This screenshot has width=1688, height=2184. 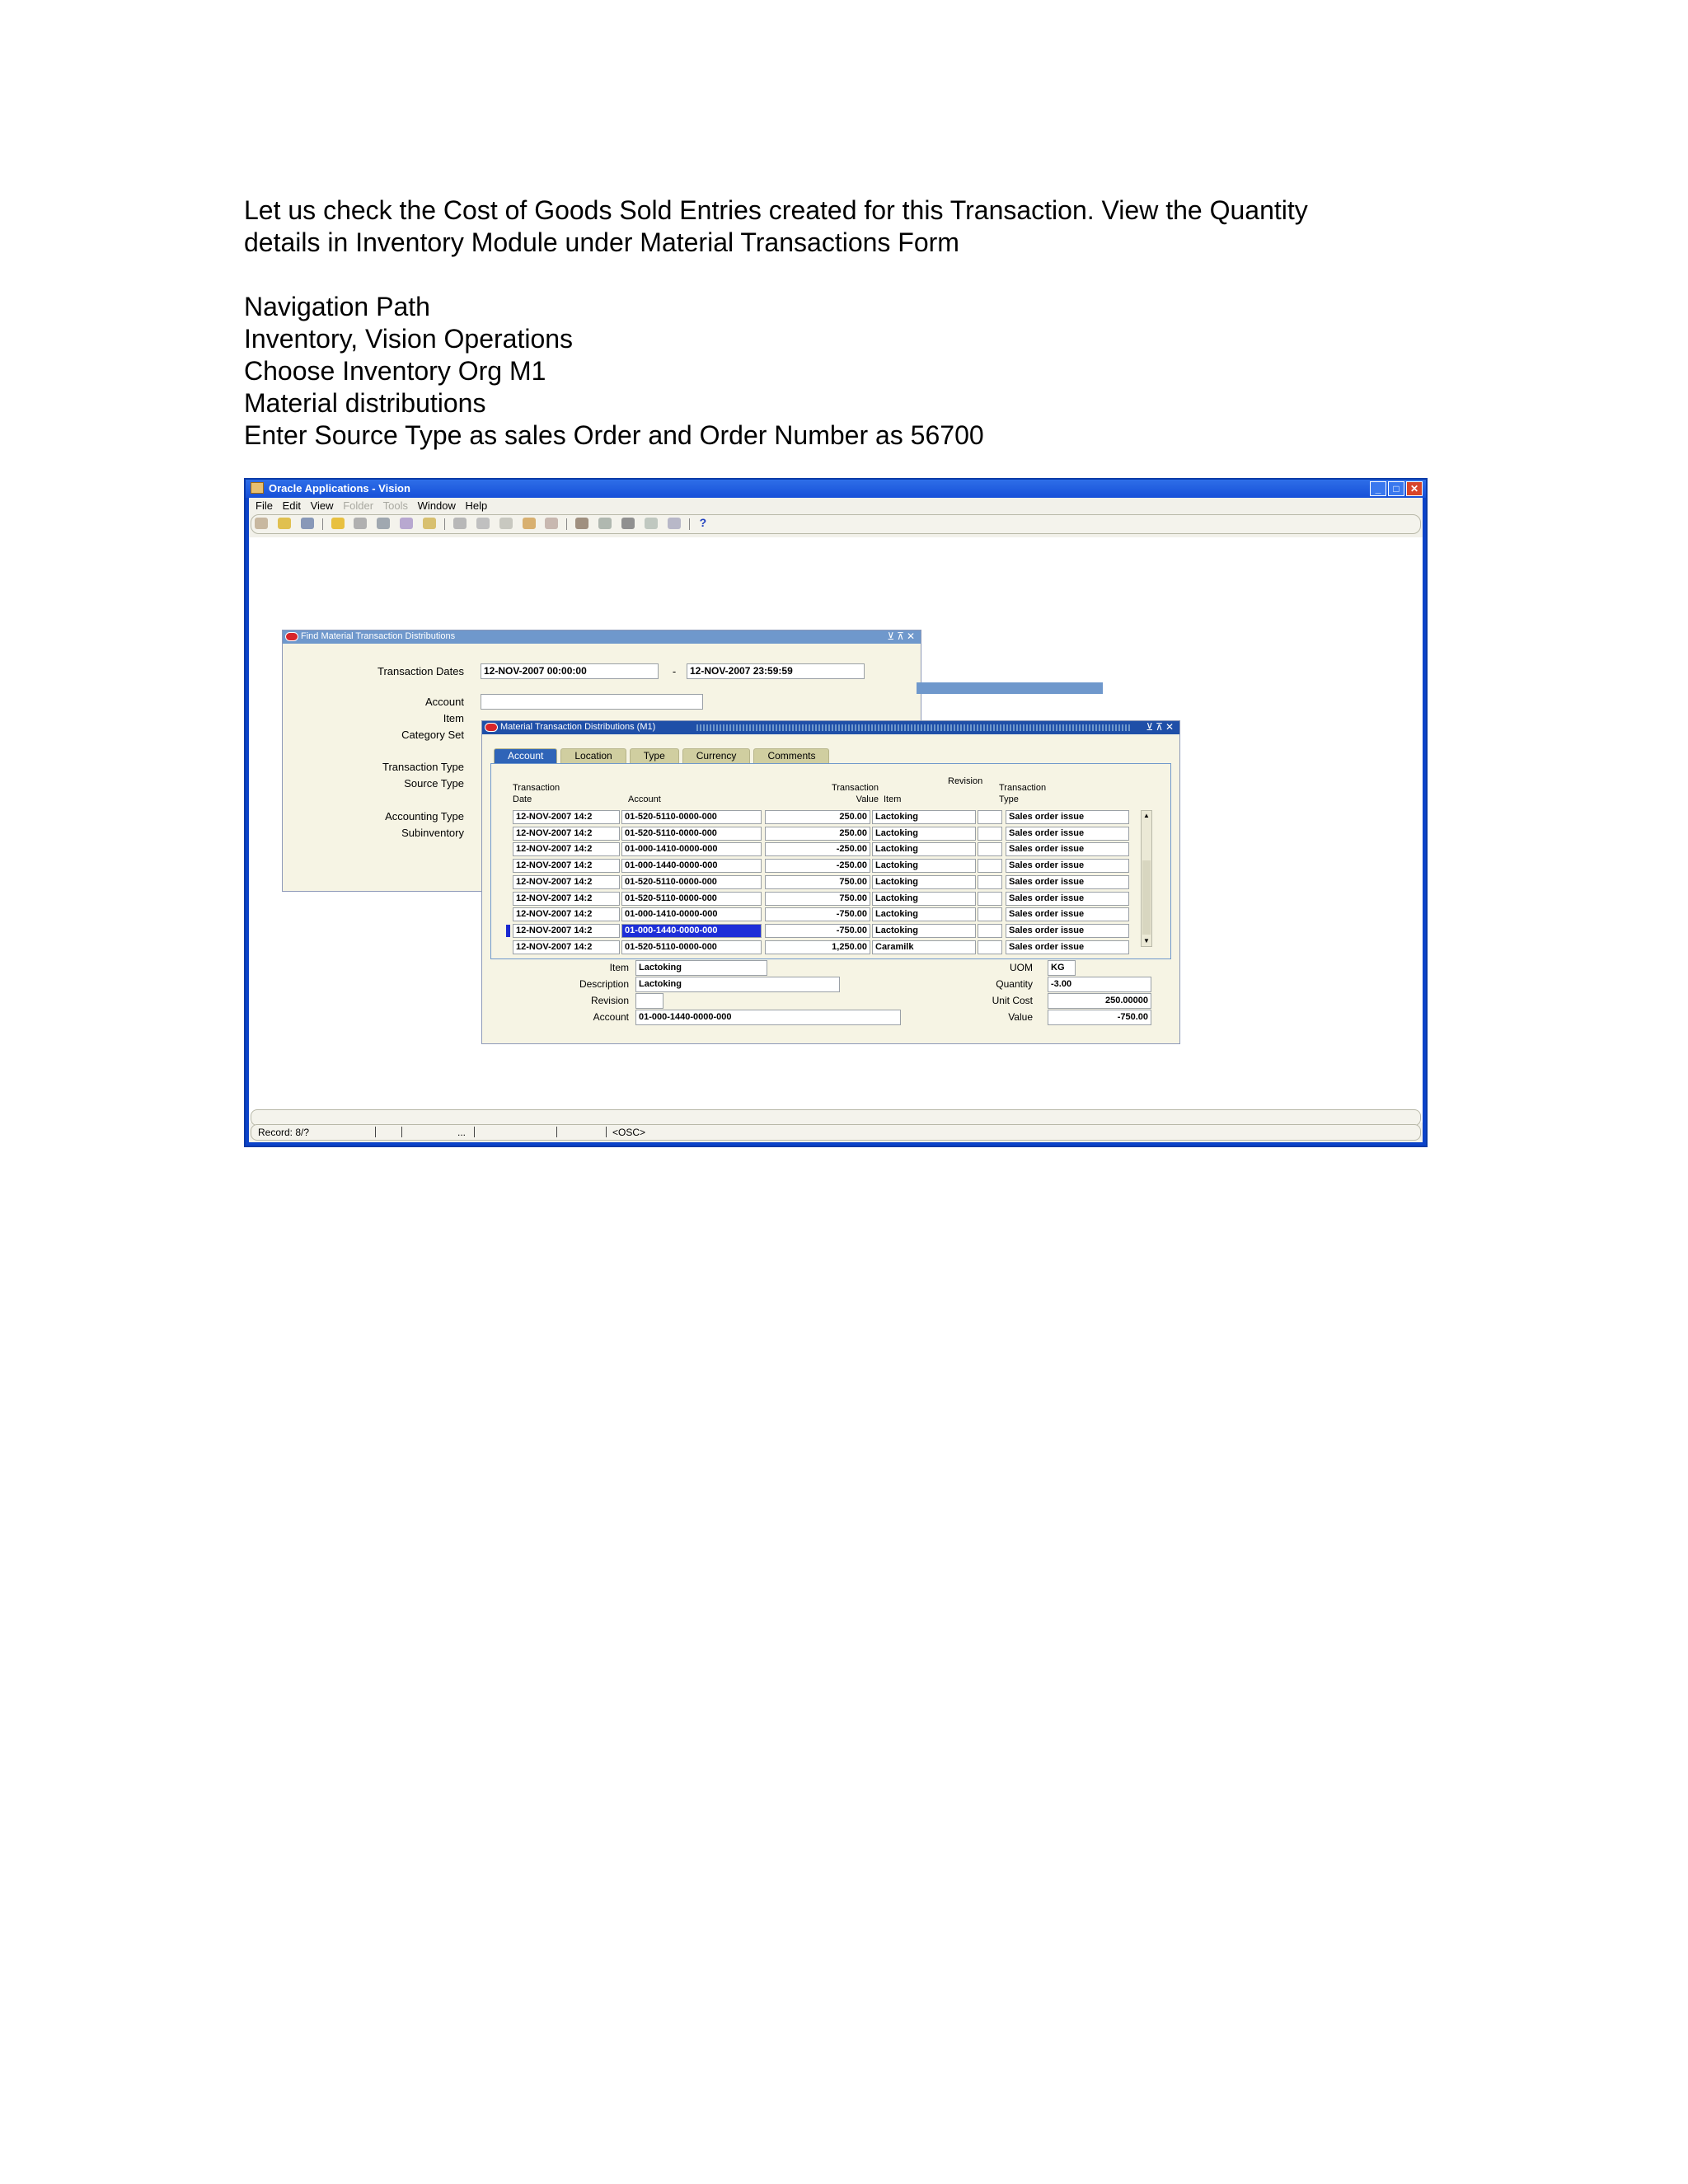 What do you see at coordinates (430, 523) in the screenshot?
I see `close-form-icon` at bounding box center [430, 523].